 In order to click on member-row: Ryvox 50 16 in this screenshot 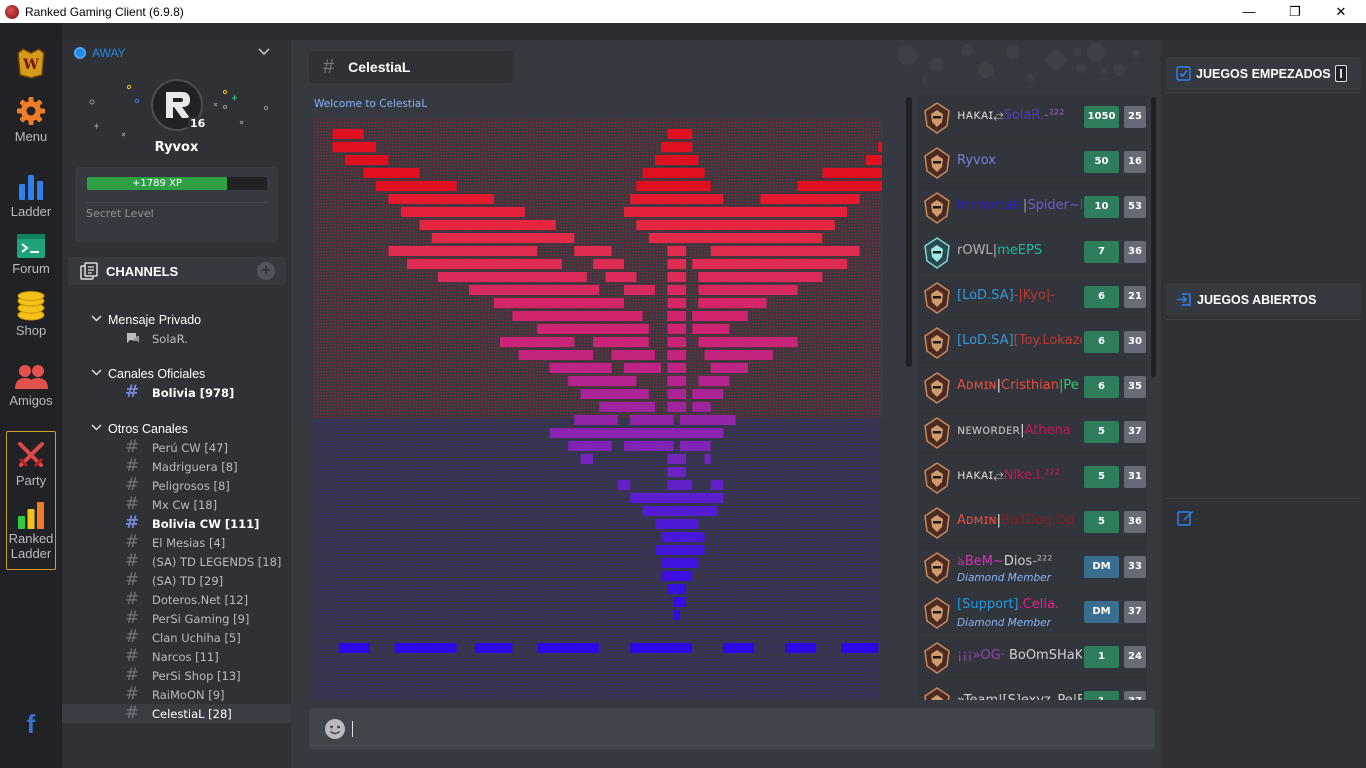, I will do `click(1033, 162)`.